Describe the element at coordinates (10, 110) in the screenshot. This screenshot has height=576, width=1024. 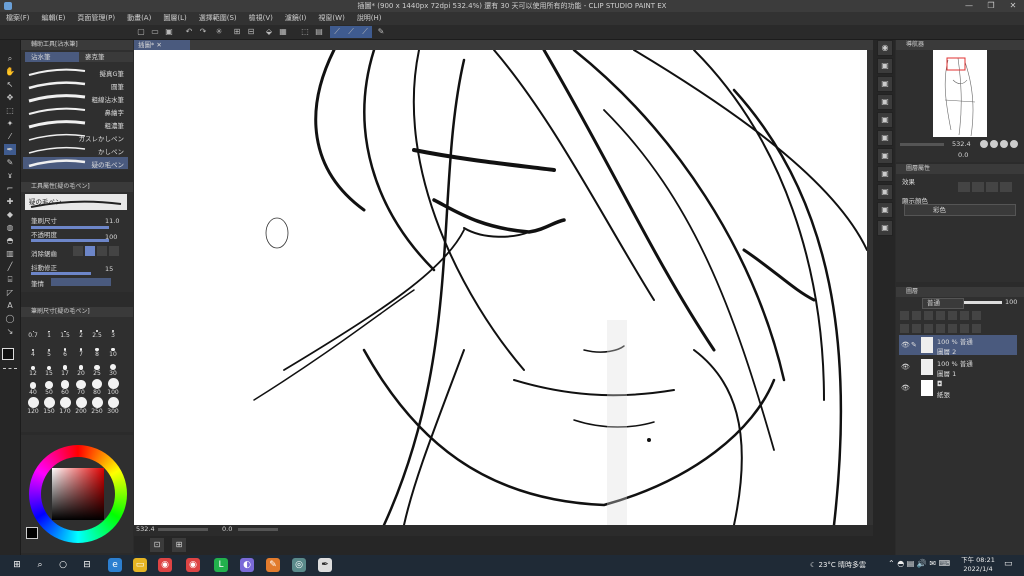
I see `selection-tool-icon: ⬚` at that location.